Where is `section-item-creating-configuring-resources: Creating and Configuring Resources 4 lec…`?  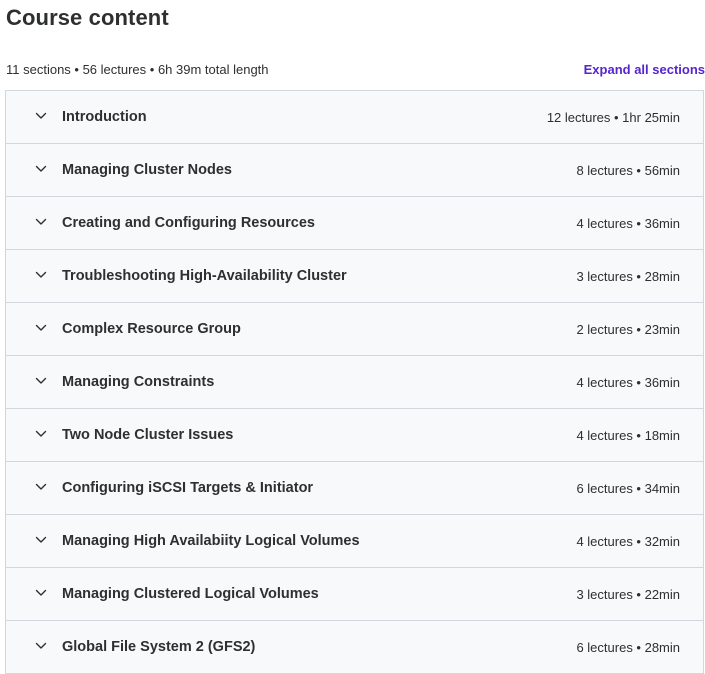
section-item-creating-configuring-resources: Creating and Configuring Resources 4 lec… is located at coordinates (354, 223).